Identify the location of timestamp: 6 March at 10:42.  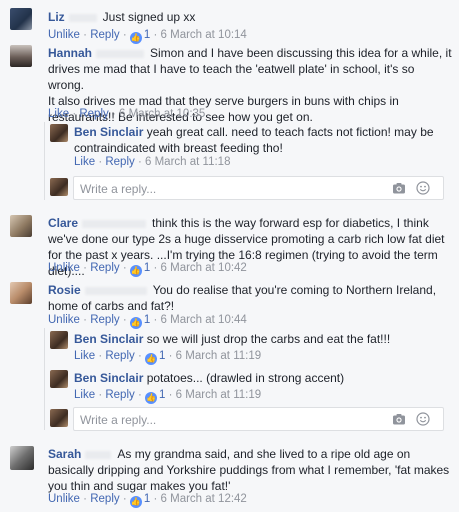
(204, 268).